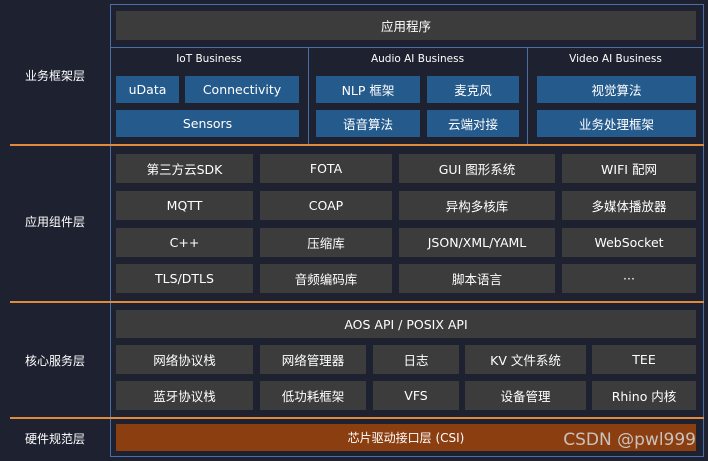 The height and width of the screenshot is (461, 708). Describe the element at coordinates (406, 25) in the screenshot. I see `app-program-box: 应用程序` at that location.